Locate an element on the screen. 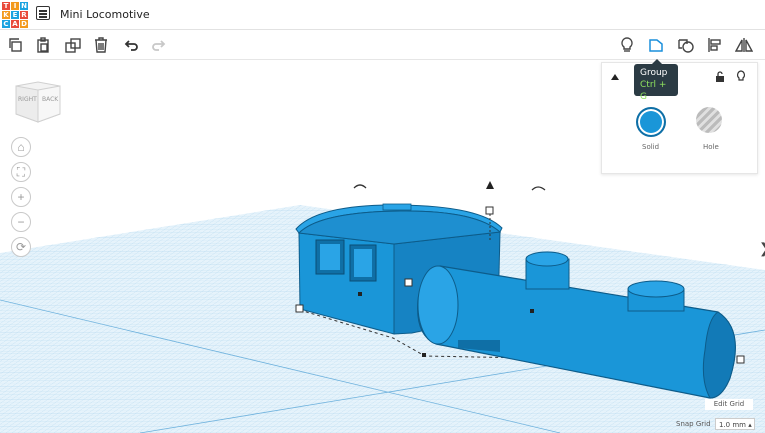  group-icon is located at coordinates (656, 45).